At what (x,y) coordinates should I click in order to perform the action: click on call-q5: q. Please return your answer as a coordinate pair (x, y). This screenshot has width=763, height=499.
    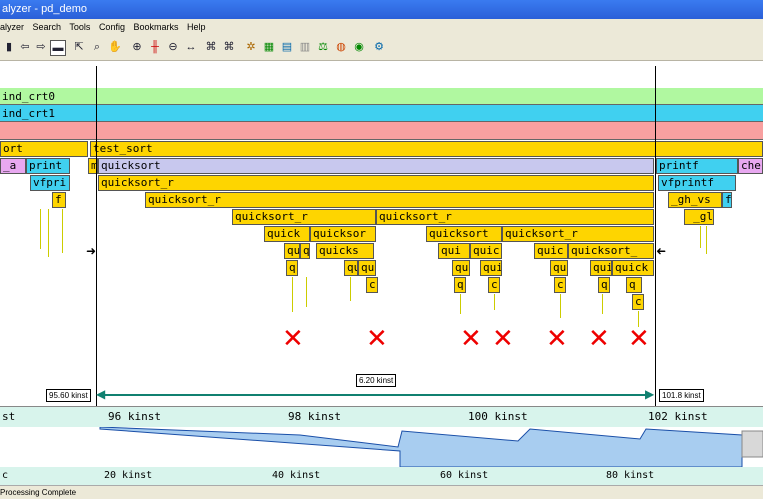
    Looking at the image, I should click on (634, 285).